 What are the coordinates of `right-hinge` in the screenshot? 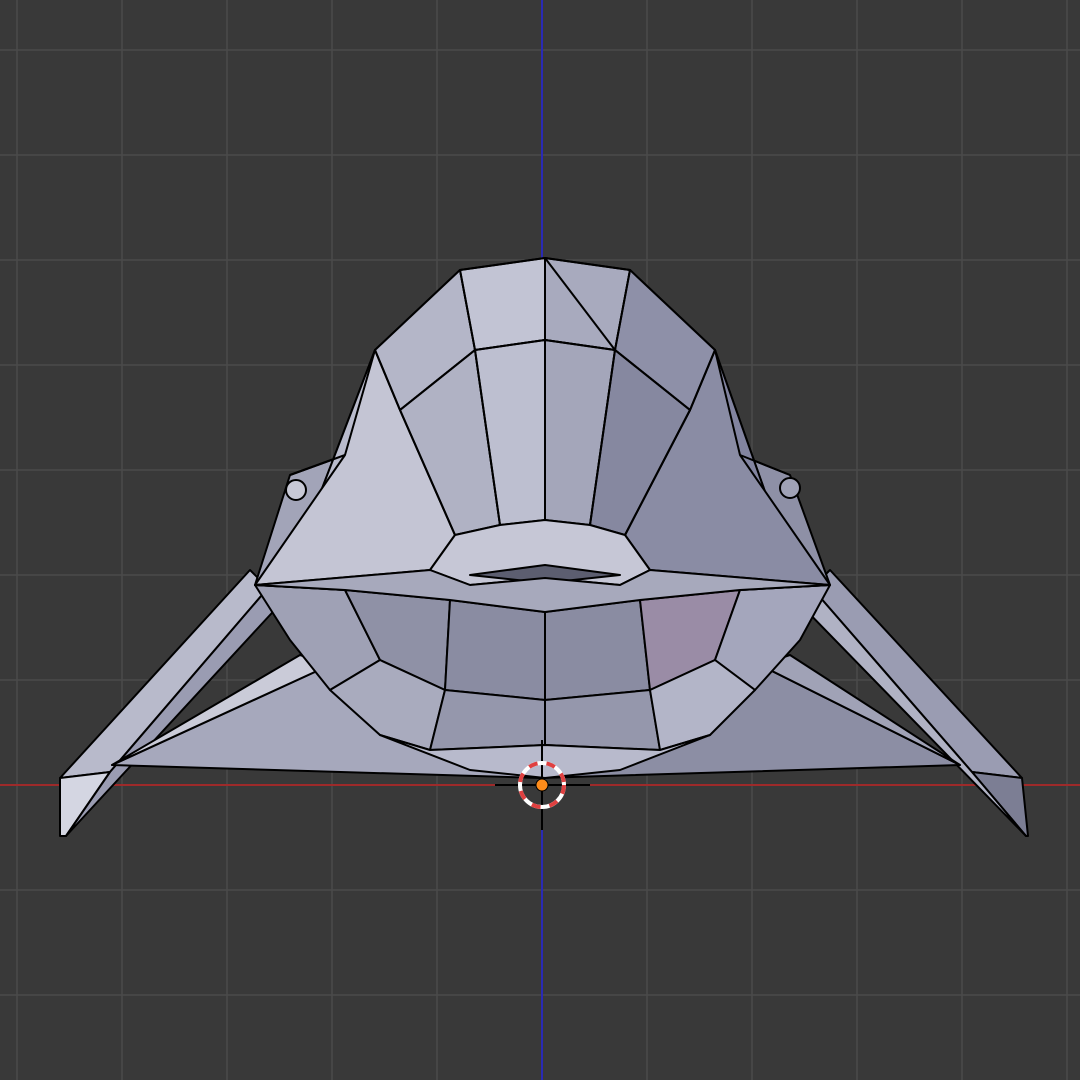 It's located at (790, 488).